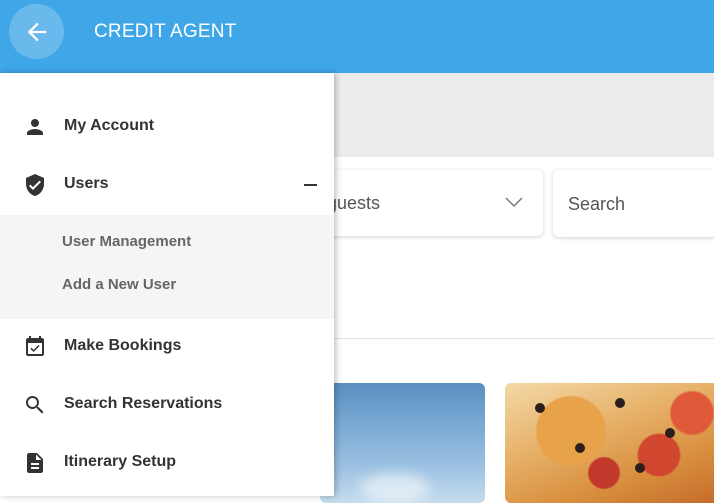 Image resolution: width=714 pixels, height=503 pixels. I want to click on nav-item-label: Users, so click(86, 183).